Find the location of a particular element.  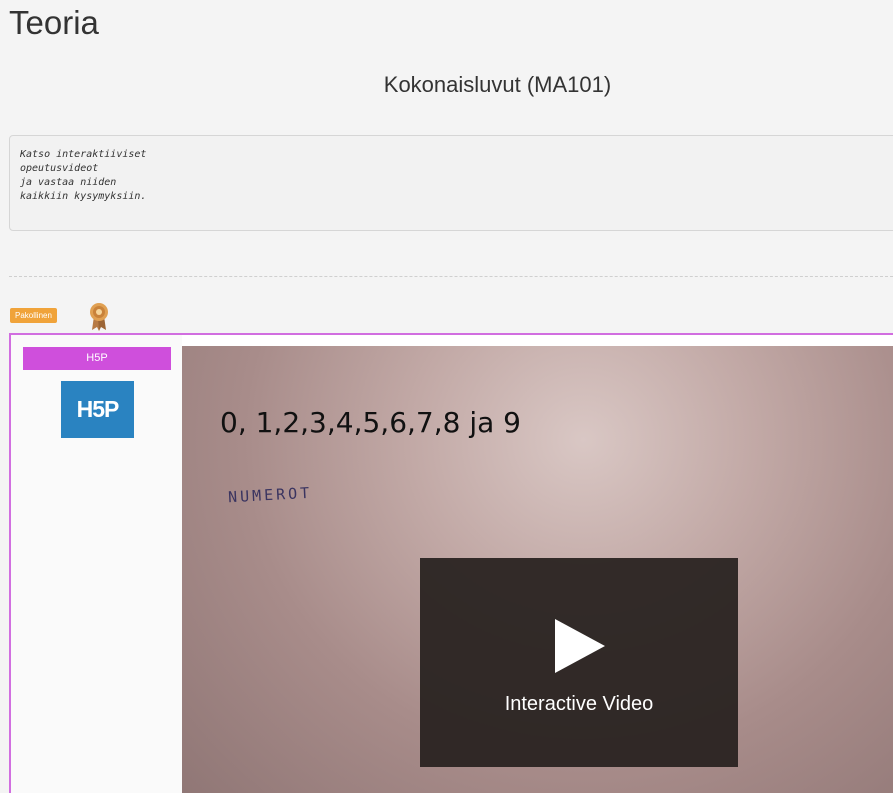

page-title: Teoria is located at coordinates (54, 22).